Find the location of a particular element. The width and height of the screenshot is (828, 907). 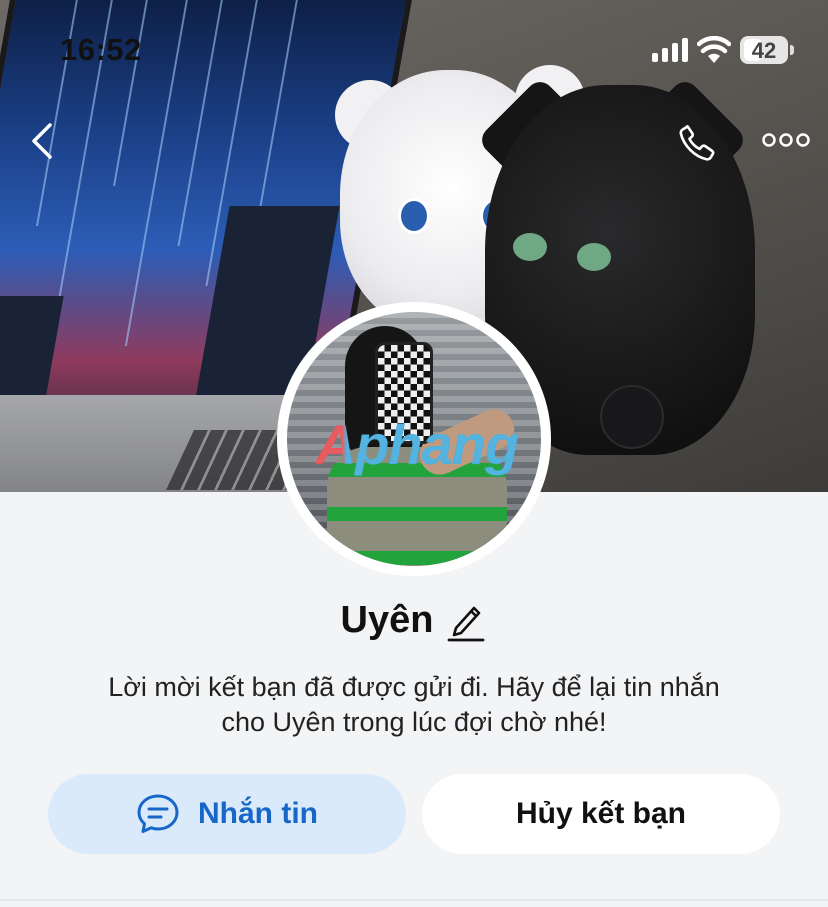

divider is located at coordinates (414, 900).